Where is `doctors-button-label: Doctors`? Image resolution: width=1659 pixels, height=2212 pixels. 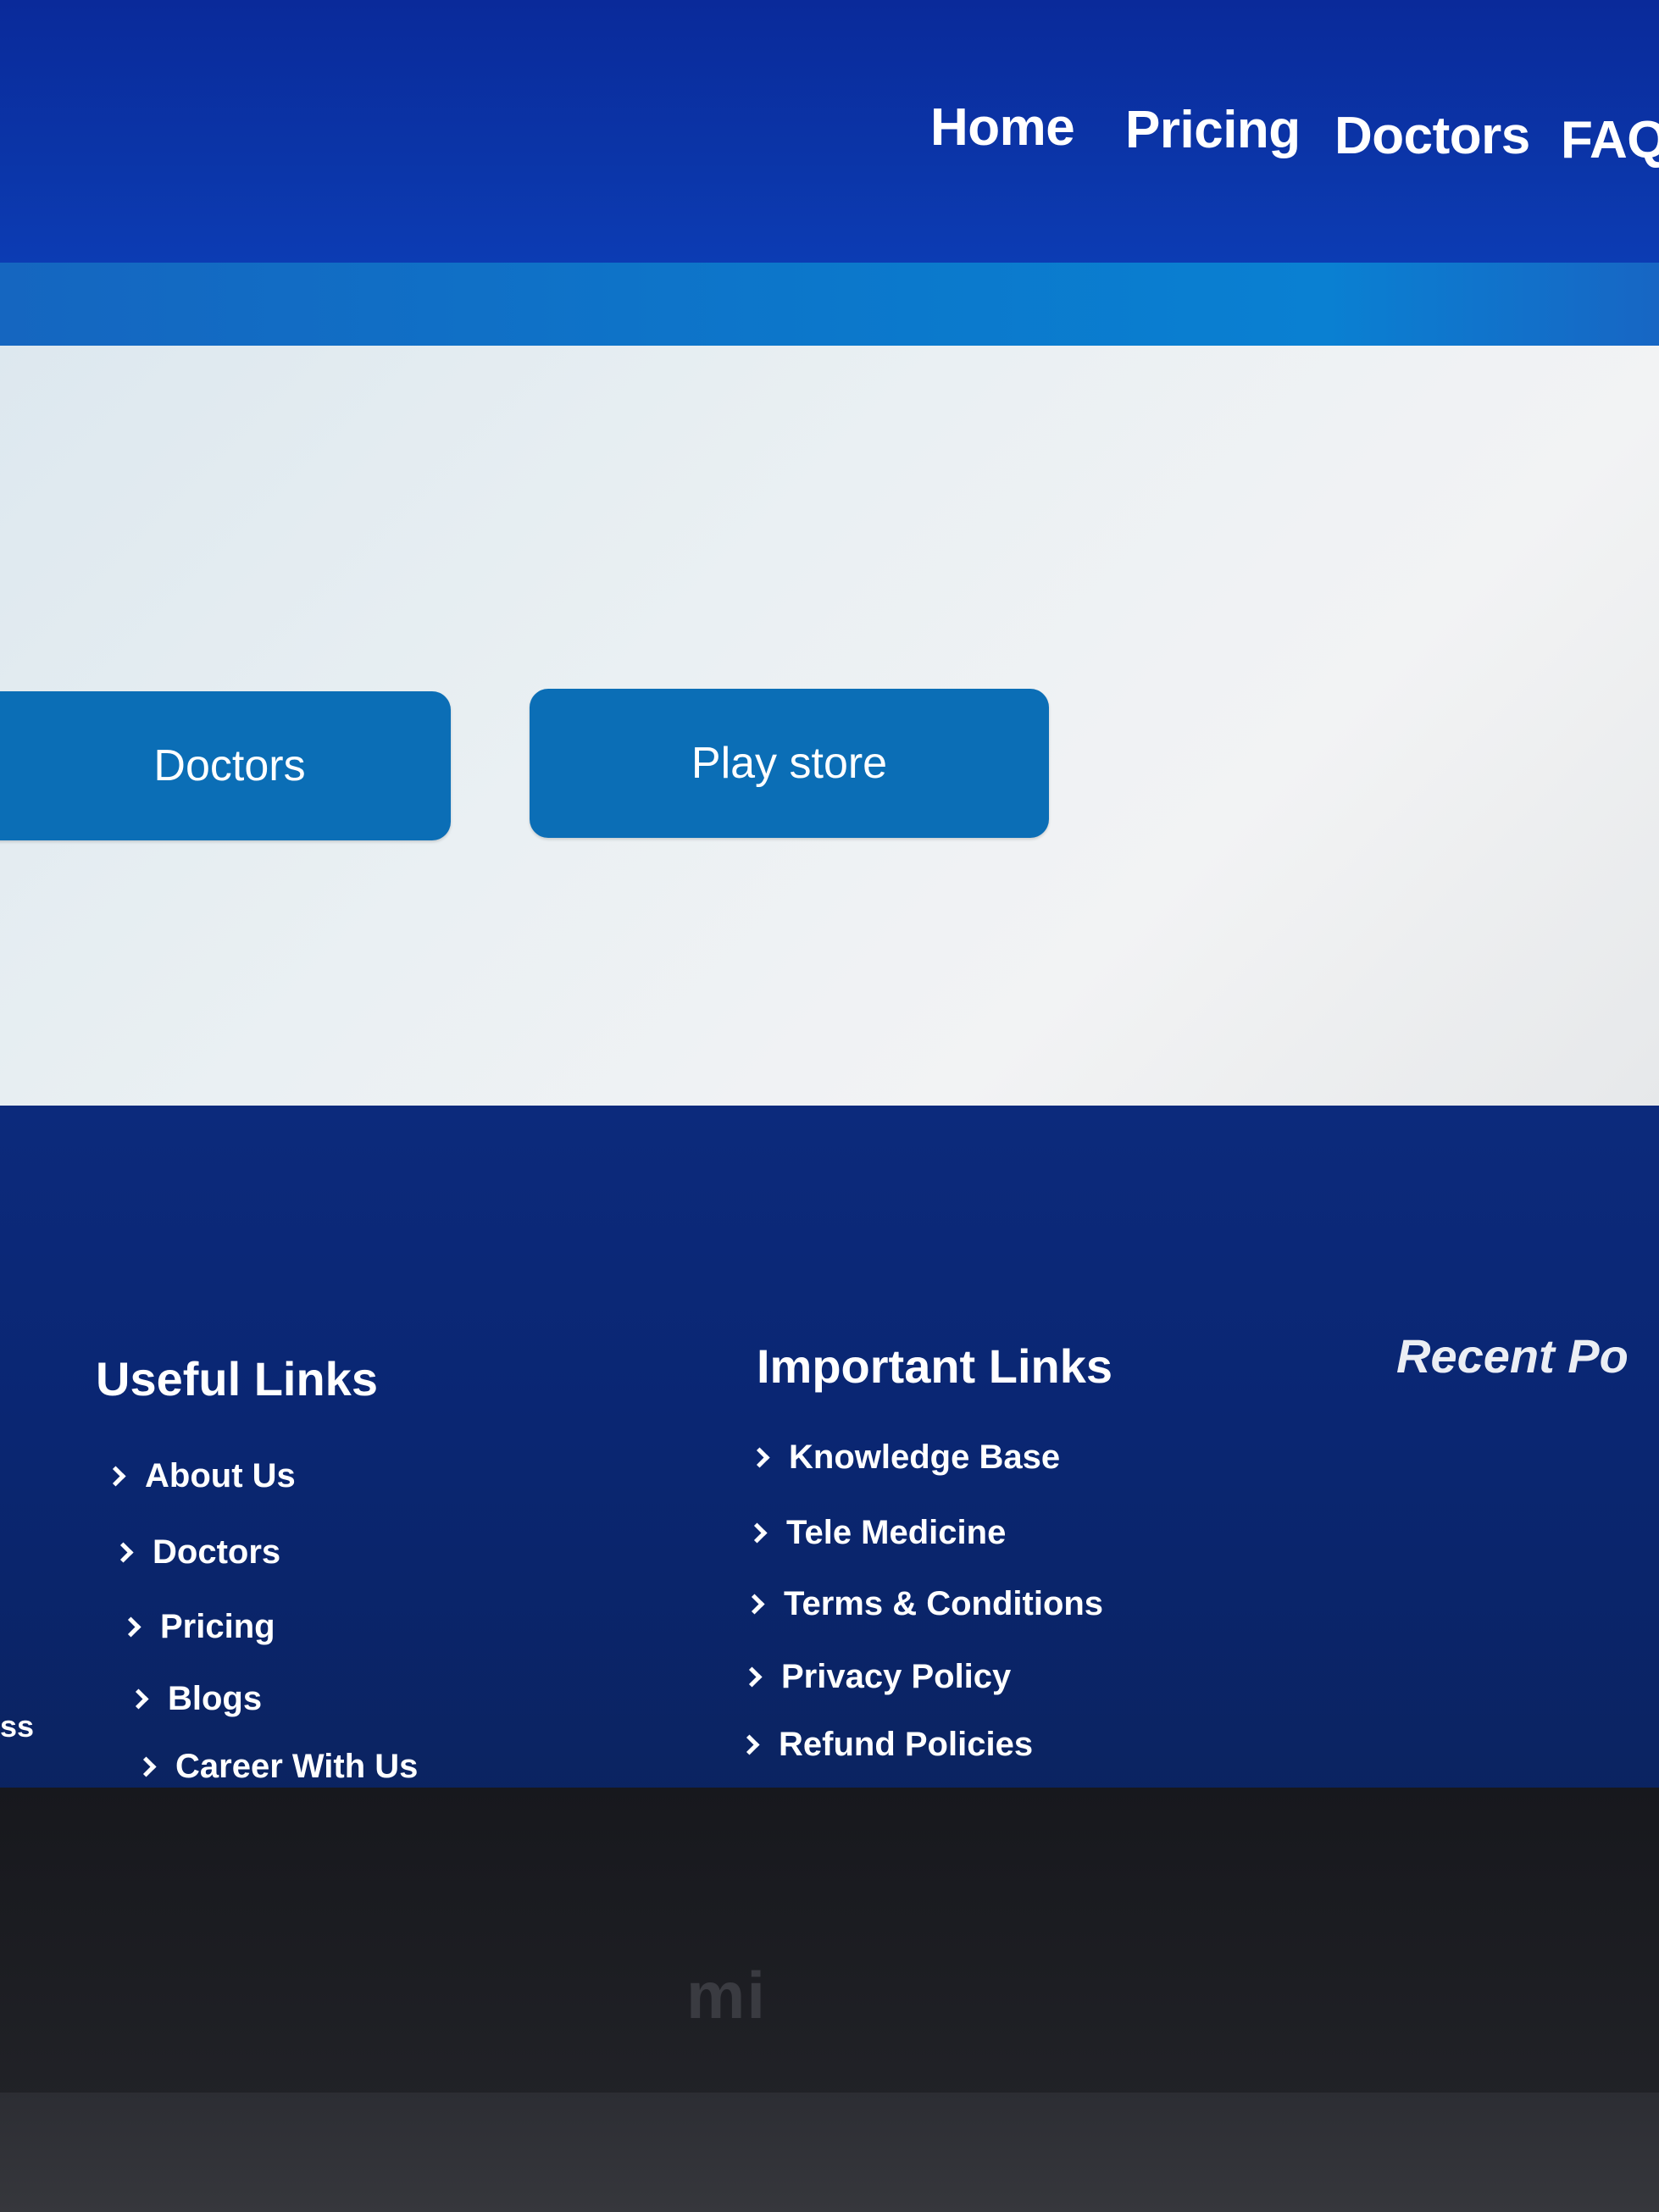
doctors-button-label: Doctors is located at coordinates (230, 766).